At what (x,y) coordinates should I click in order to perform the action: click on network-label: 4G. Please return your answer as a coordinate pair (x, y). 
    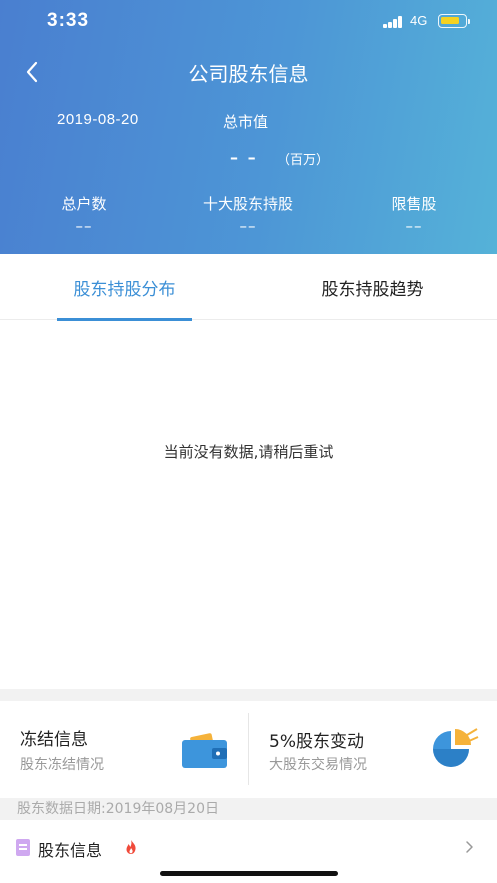
    Looking at the image, I should click on (419, 20).